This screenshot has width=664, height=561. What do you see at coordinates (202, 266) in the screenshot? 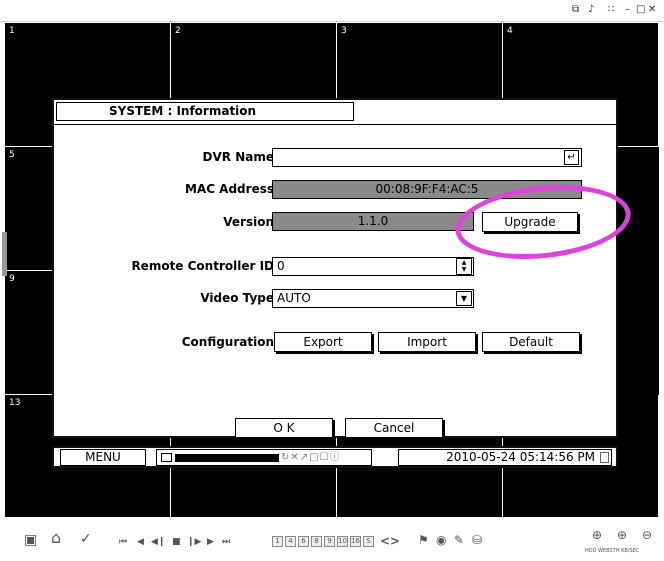
I see `remote-controller-id-label: Remote Controller ID` at bounding box center [202, 266].